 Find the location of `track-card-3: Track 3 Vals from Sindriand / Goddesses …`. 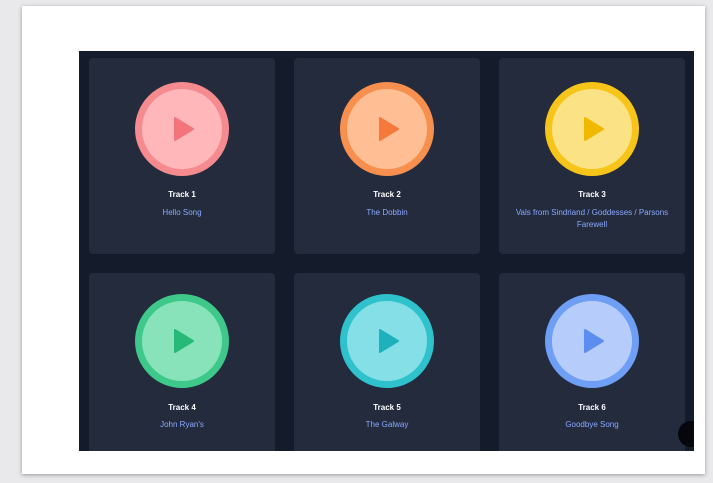

track-card-3: Track 3 Vals from Sindriand / Goddesses … is located at coordinates (592, 156).